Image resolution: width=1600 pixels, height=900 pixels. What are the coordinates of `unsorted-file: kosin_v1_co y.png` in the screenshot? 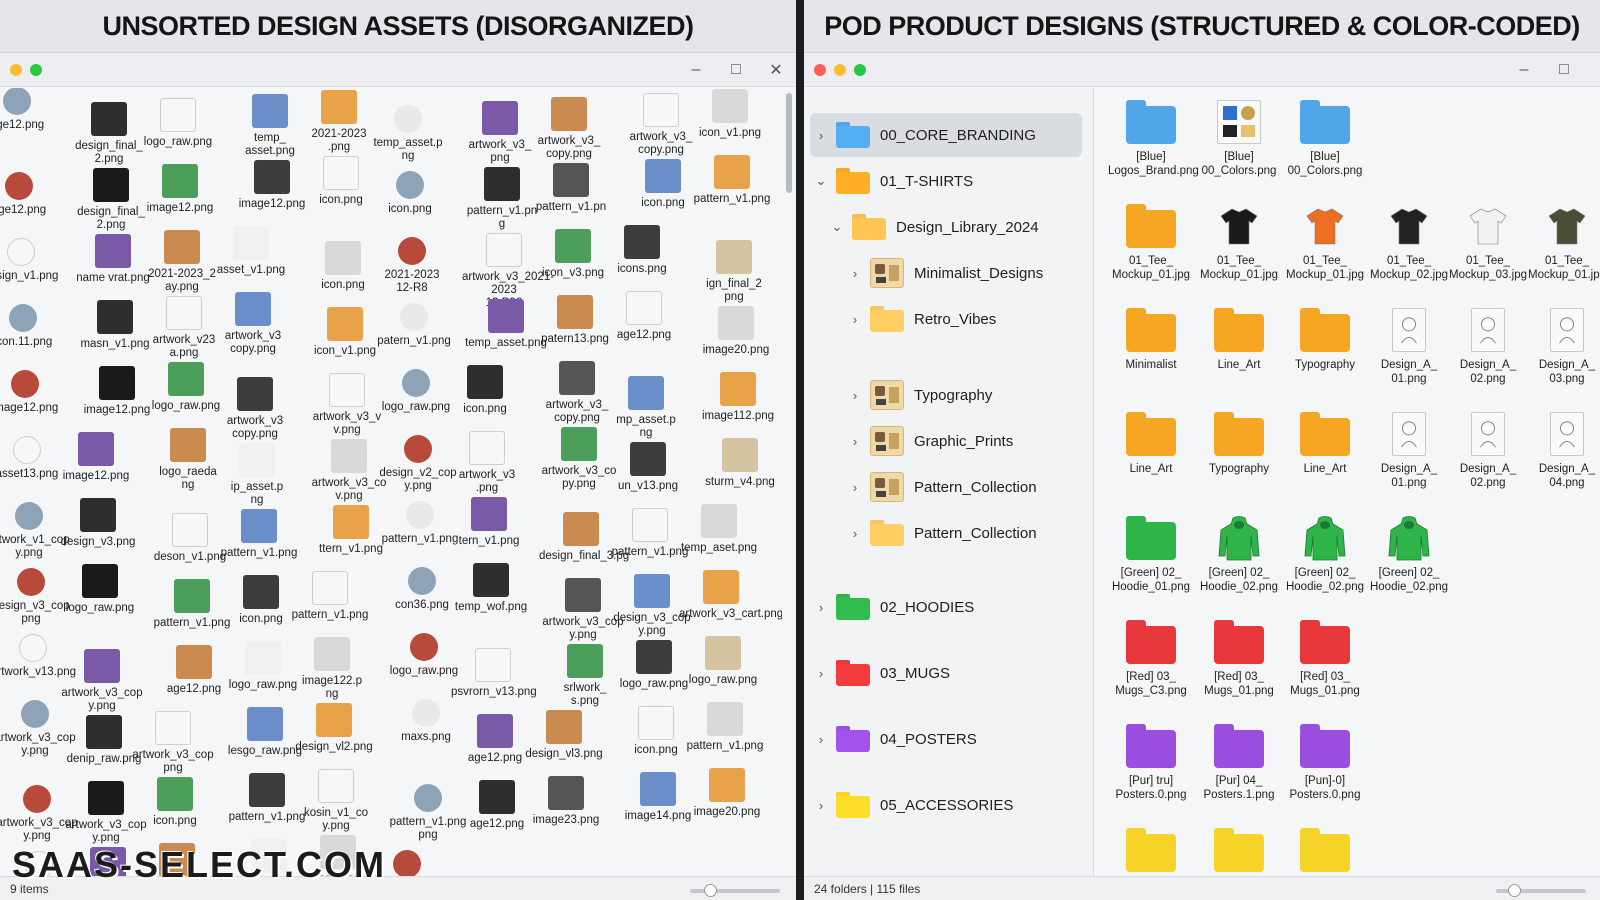 It's located at (336, 801).